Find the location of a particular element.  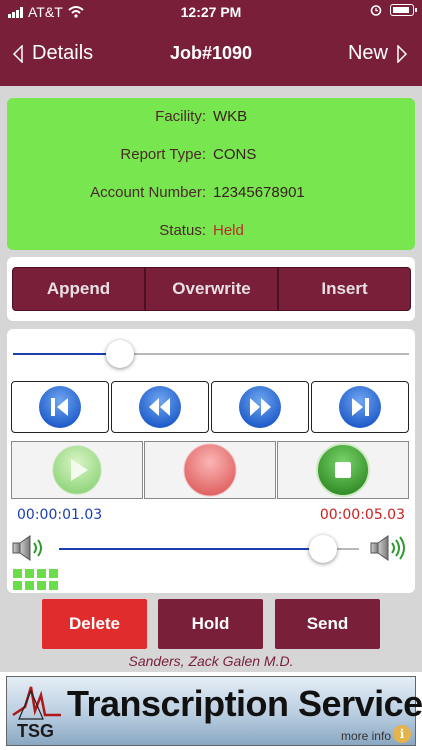

overwrite-button: Overwrite is located at coordinates (211, 289).